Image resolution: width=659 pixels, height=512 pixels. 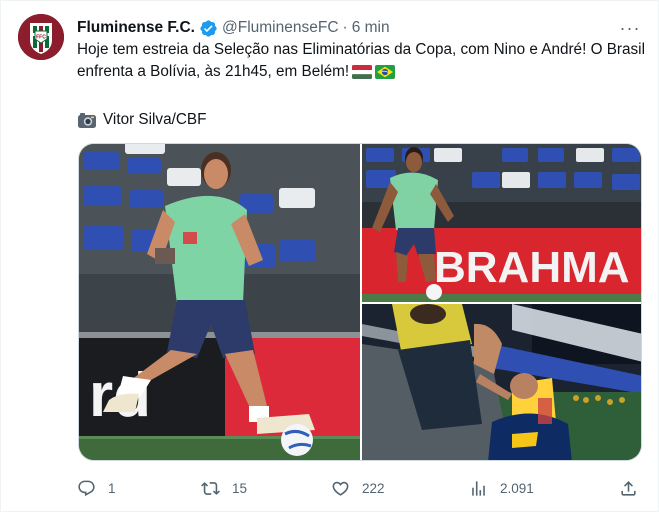 I want to click on author-handle: @FluminenseFC, so click(x=280, y=28).